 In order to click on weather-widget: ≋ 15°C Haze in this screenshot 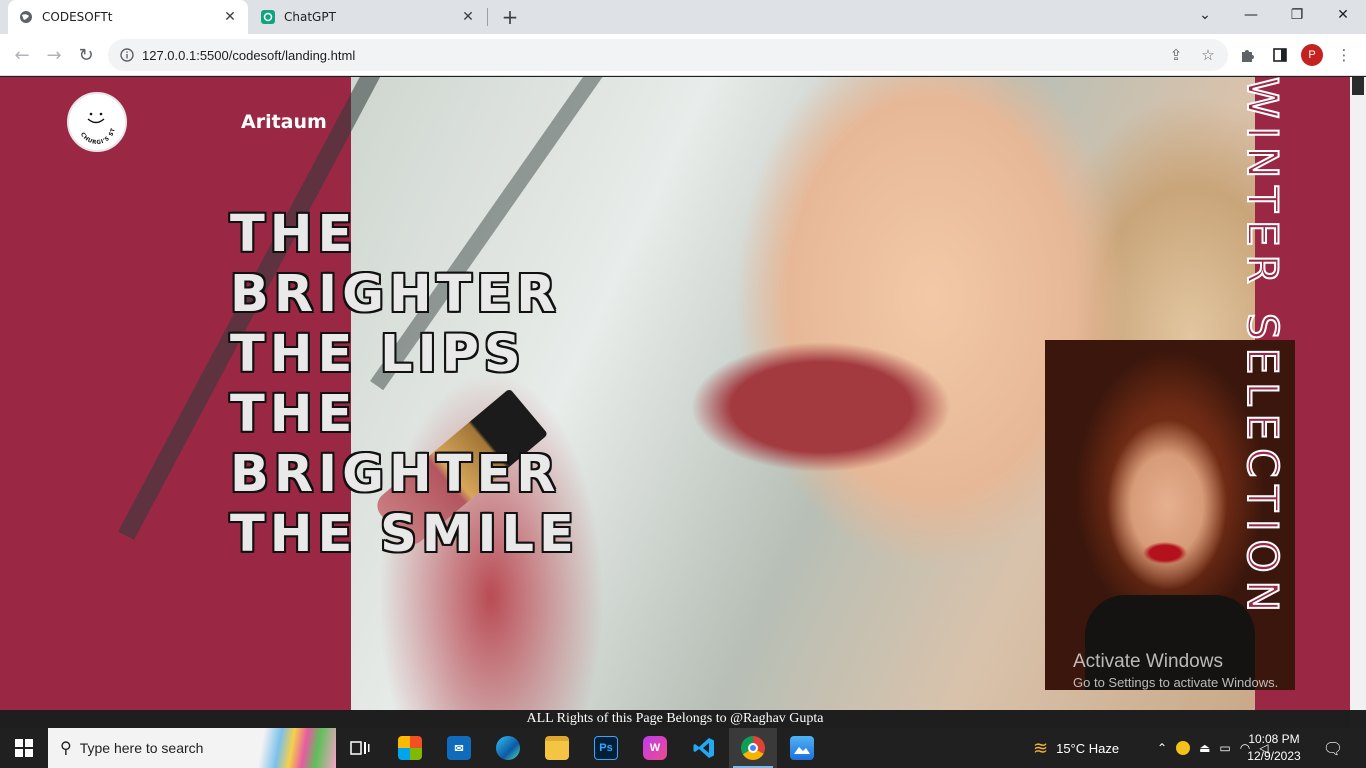, I will do `click(1076, 748)`.